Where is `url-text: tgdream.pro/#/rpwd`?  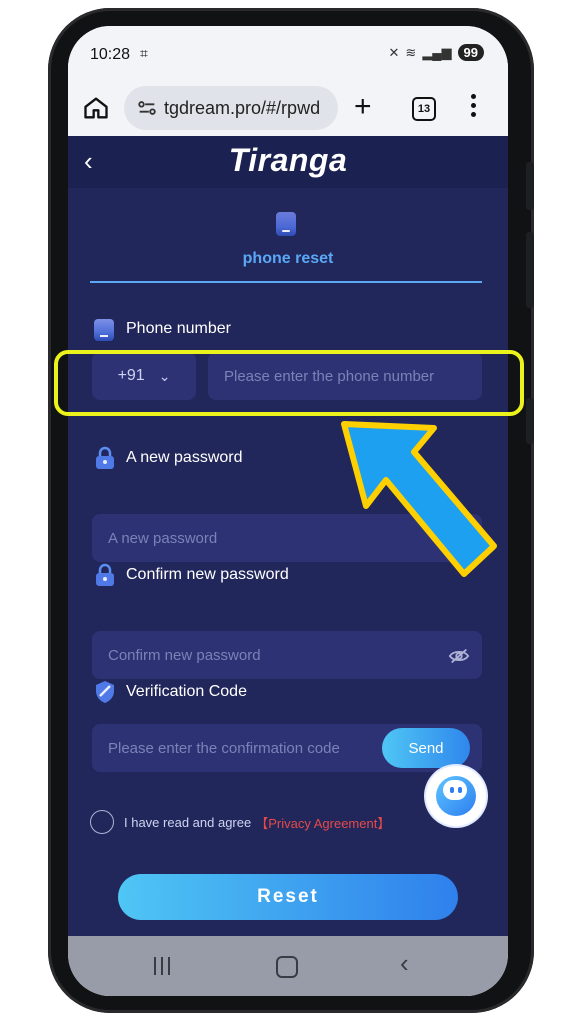 url-text: tgdream.pro/#/rpwd is located at coordinates (242, 107).